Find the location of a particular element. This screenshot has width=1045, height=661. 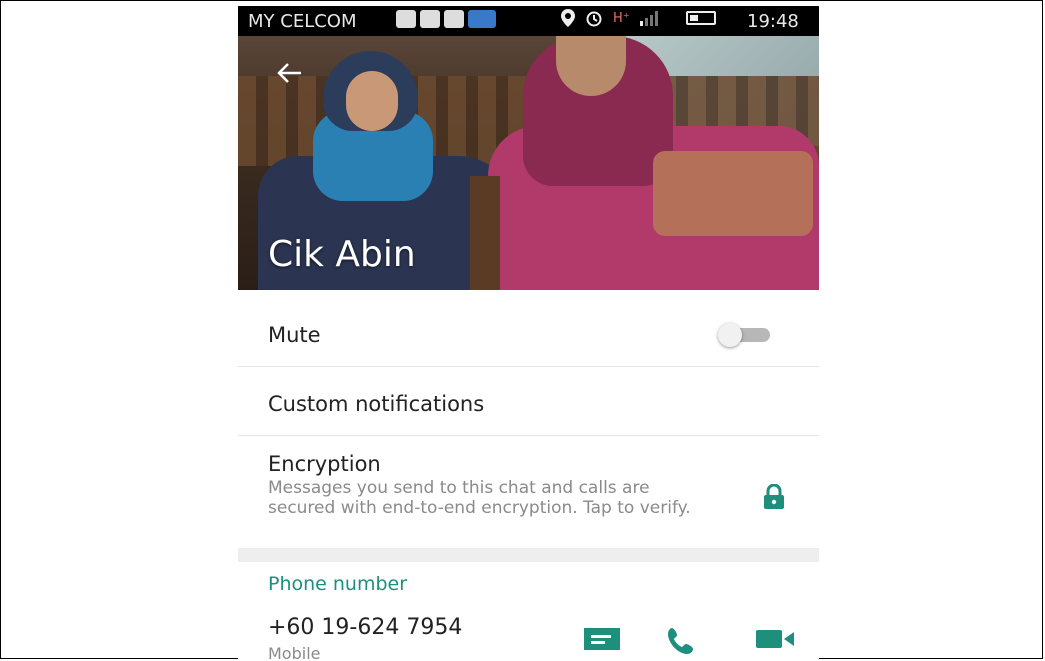

toggle-thumb is located at coordinates (730, 335).